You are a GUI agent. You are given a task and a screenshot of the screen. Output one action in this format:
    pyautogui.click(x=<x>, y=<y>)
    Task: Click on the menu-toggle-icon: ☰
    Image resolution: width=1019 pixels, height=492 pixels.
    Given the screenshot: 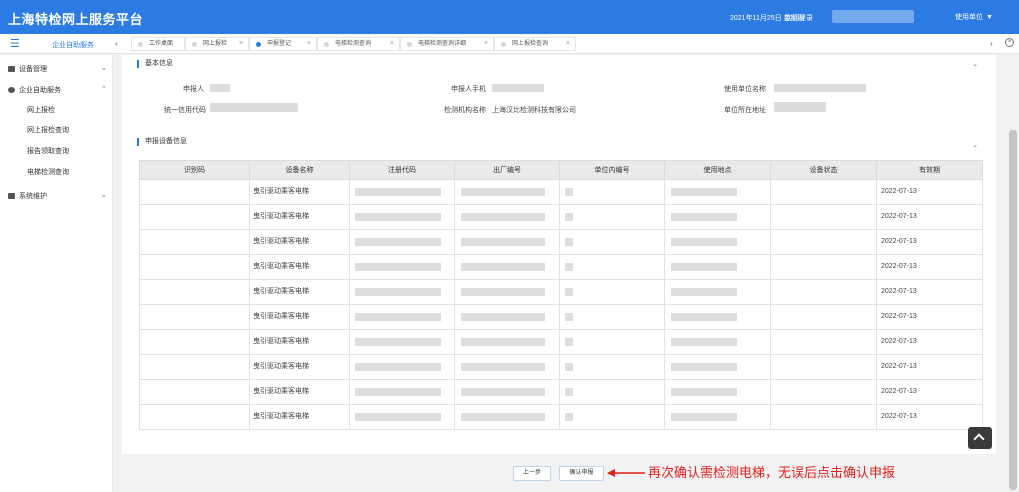 What is the action you would take?
    pyautogui.click(x=17, y=44)
    